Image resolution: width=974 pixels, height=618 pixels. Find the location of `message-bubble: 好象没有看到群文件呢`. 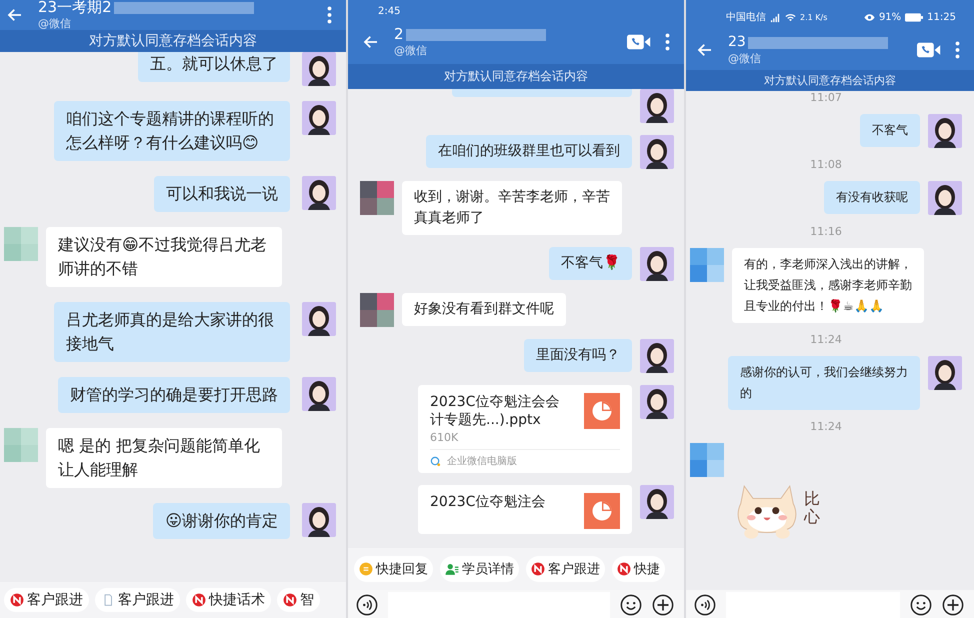

message-bubble: 好象没有看到群文件呢 is located at coordinates (484, 309).